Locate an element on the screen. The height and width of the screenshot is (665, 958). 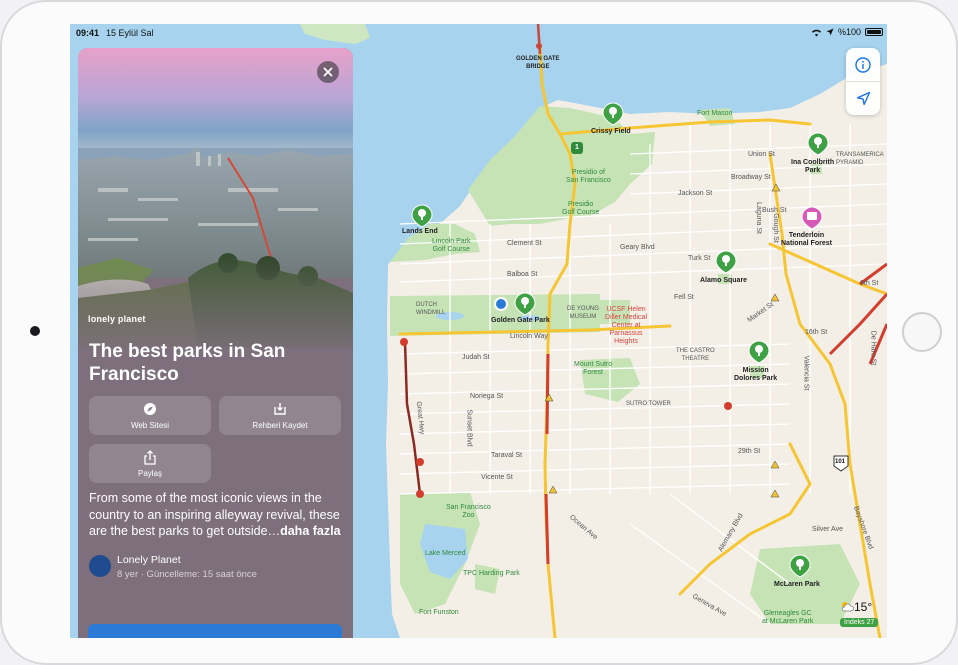
status-icons: %100 is located at coordinates (836, 32).